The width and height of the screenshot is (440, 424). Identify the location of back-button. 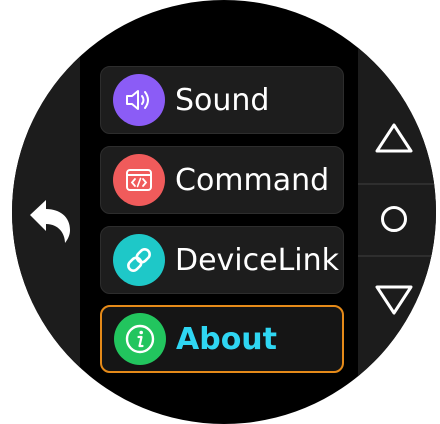
(50, 221).